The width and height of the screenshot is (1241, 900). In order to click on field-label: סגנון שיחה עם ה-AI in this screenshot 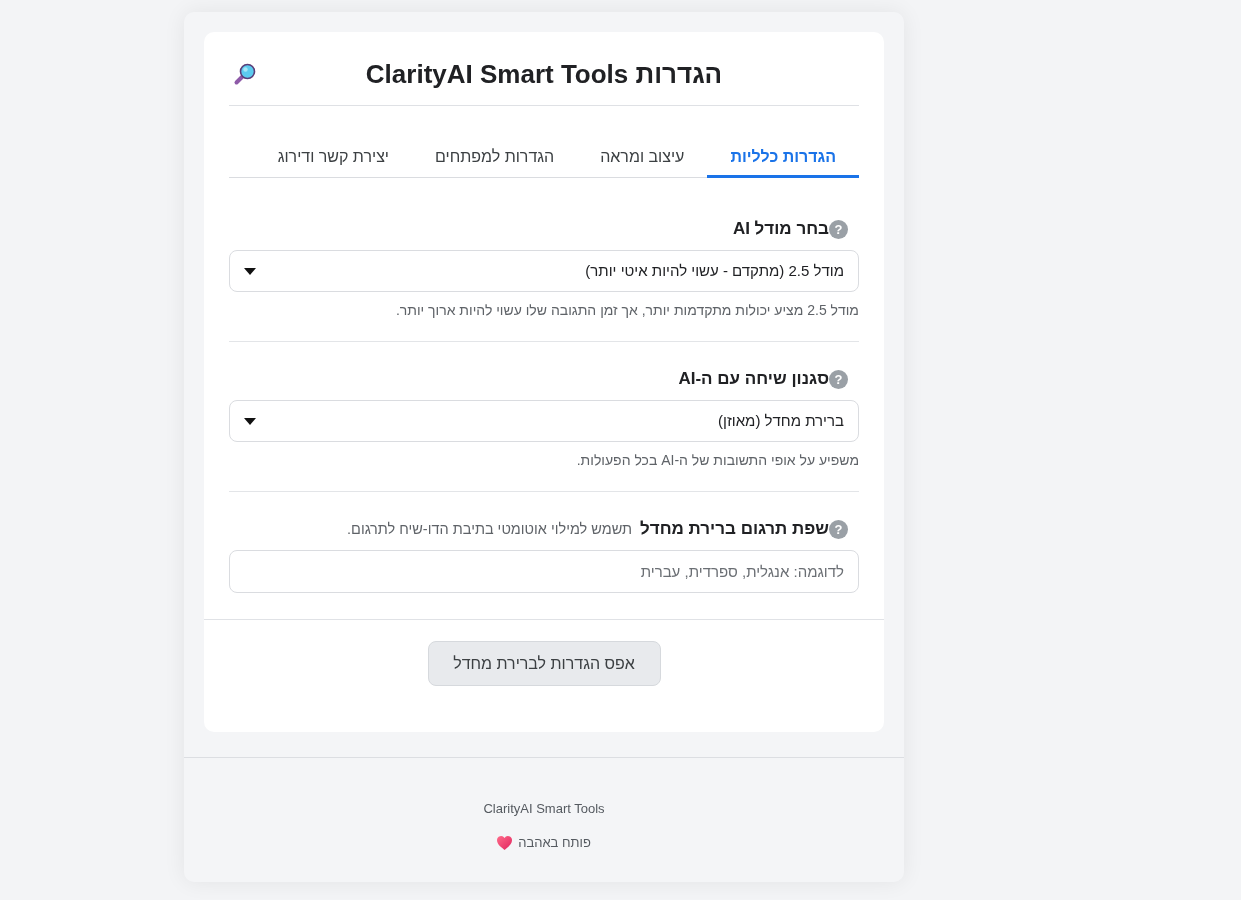, I will do `click(753, 379)`.